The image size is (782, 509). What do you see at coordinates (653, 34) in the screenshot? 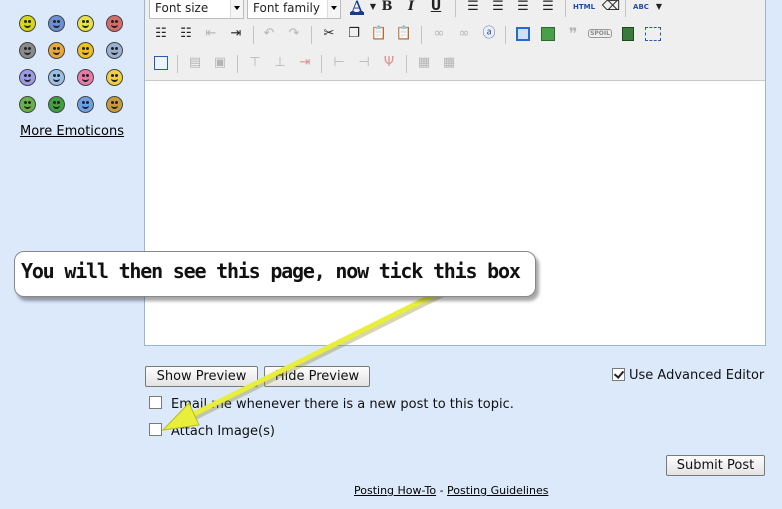
I see `resize-button` at bounding box center [653, 34].